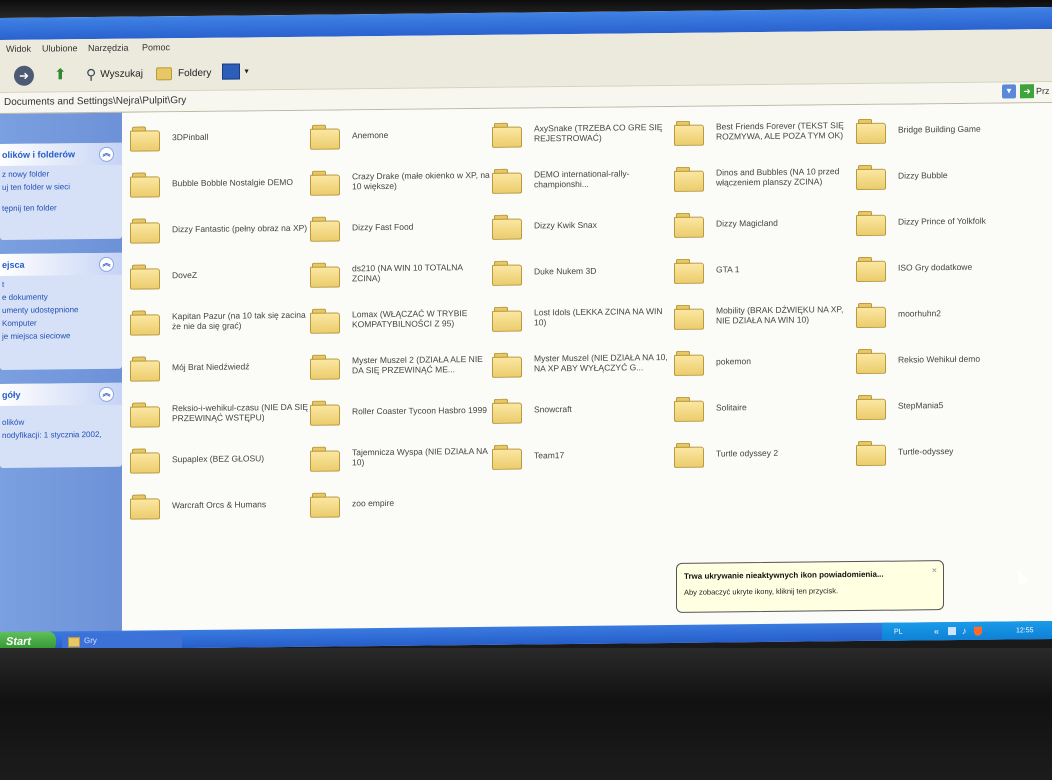 This screenshot has width=1052, height=780. What do you see at coordinates (400, 273) in the screenshot?
I see `folder-item: ds210 (NA WIN 10 TOTALNA ZCINA)` at bounding box center [400, 273].